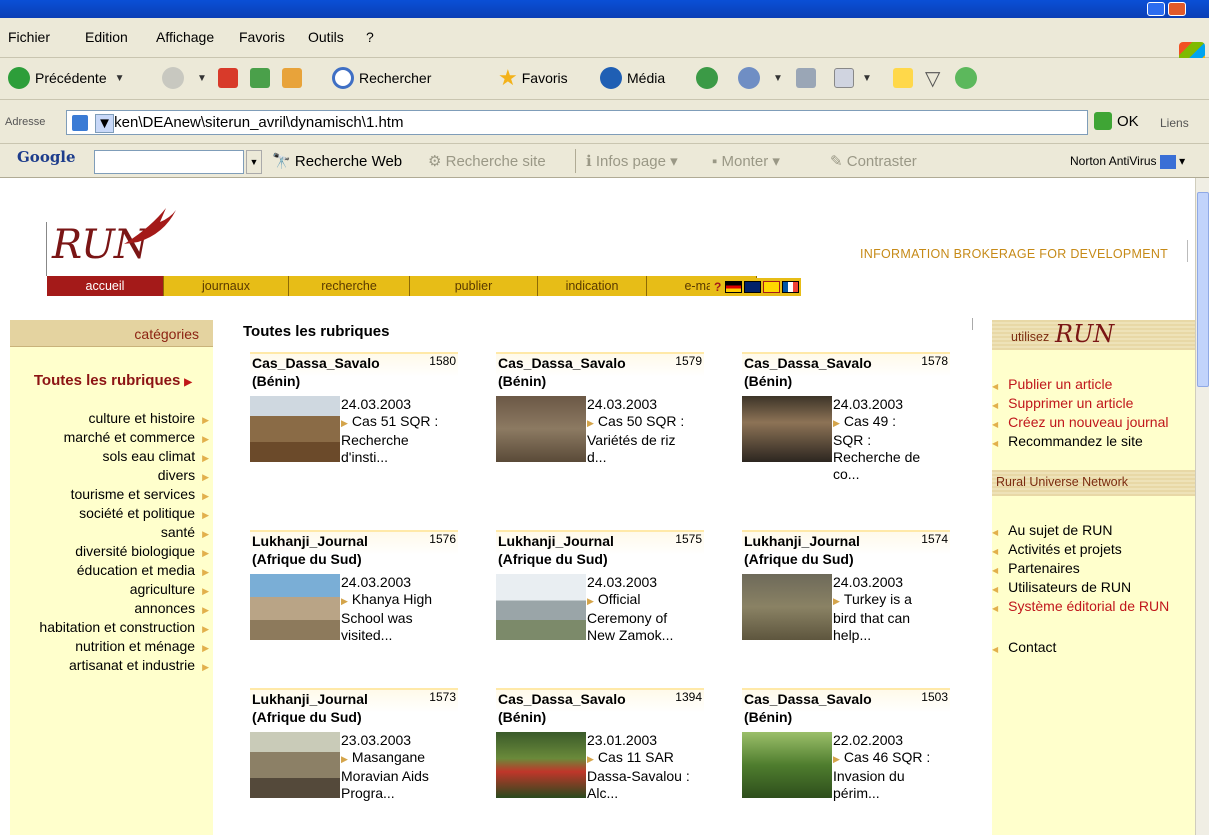  Describe the element at coordinates (853, 78) in the screenshot. I see `edit-button: ▼` at that location.